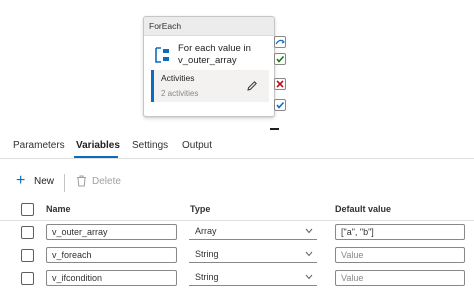 The width and height of the screenshot is (474, 298). I want to click on completion-icon, so click(280, 105).